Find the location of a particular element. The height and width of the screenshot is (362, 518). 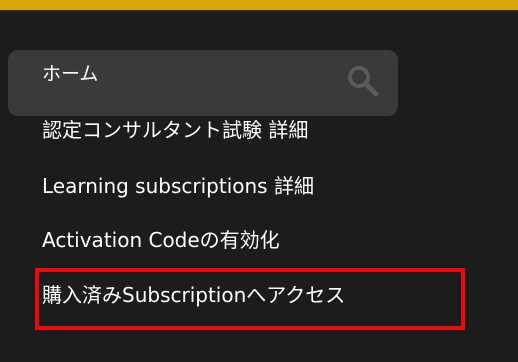

menu-item-learning-subscriptions-details: Learning subscriptions 詳細 is located at coordinates (178, 186).